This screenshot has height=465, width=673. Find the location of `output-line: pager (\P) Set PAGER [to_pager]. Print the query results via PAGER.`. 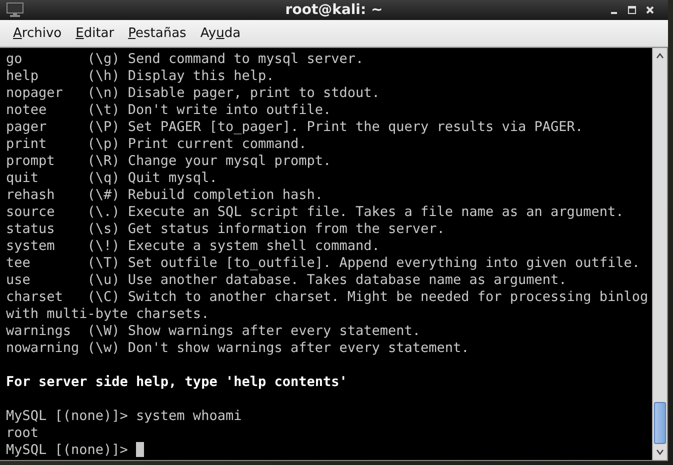

output-line: pager (\P) Set PAGER [to_pager]. Print the query results via PAGER. is located at coordinates (295, 127).